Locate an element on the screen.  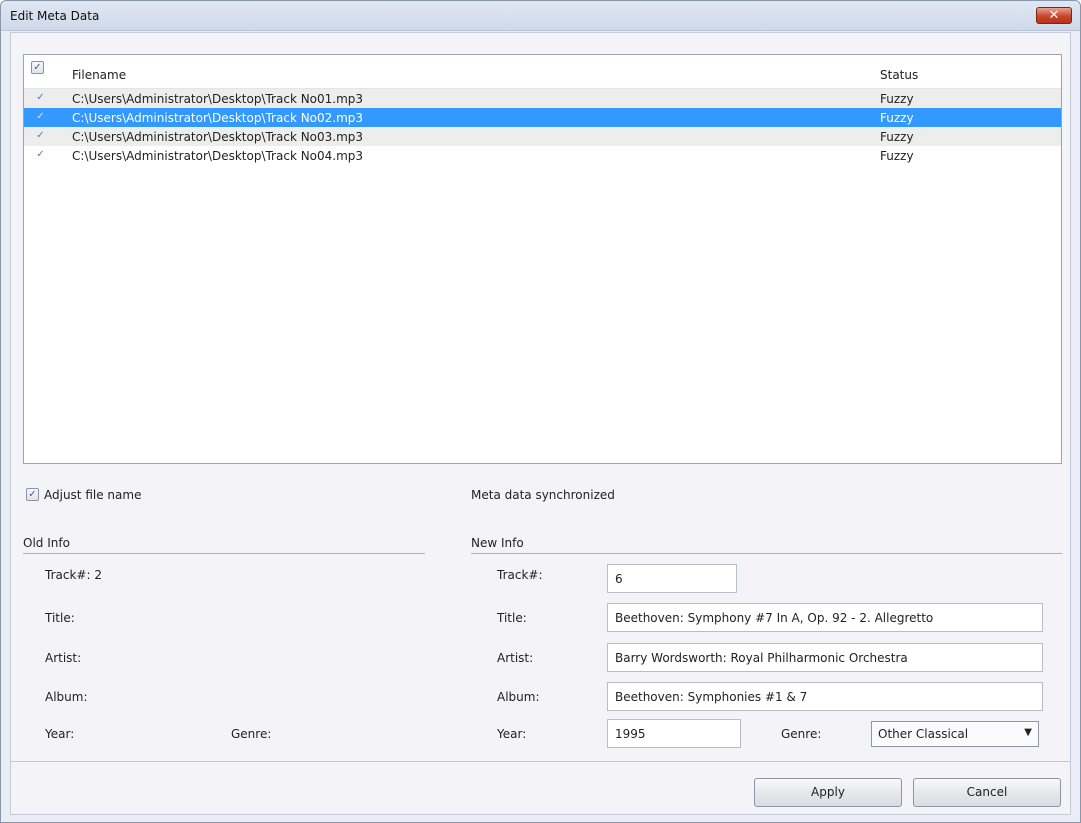
old-track-label: Track#: 2 is located at coordinates (73, 575).